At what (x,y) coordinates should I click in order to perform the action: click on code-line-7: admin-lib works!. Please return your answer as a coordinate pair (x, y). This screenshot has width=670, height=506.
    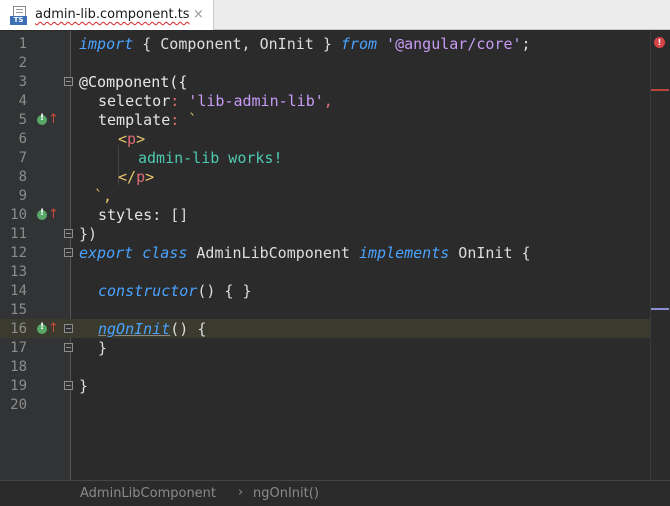
    Looking at the image, I should click on (210, 158).